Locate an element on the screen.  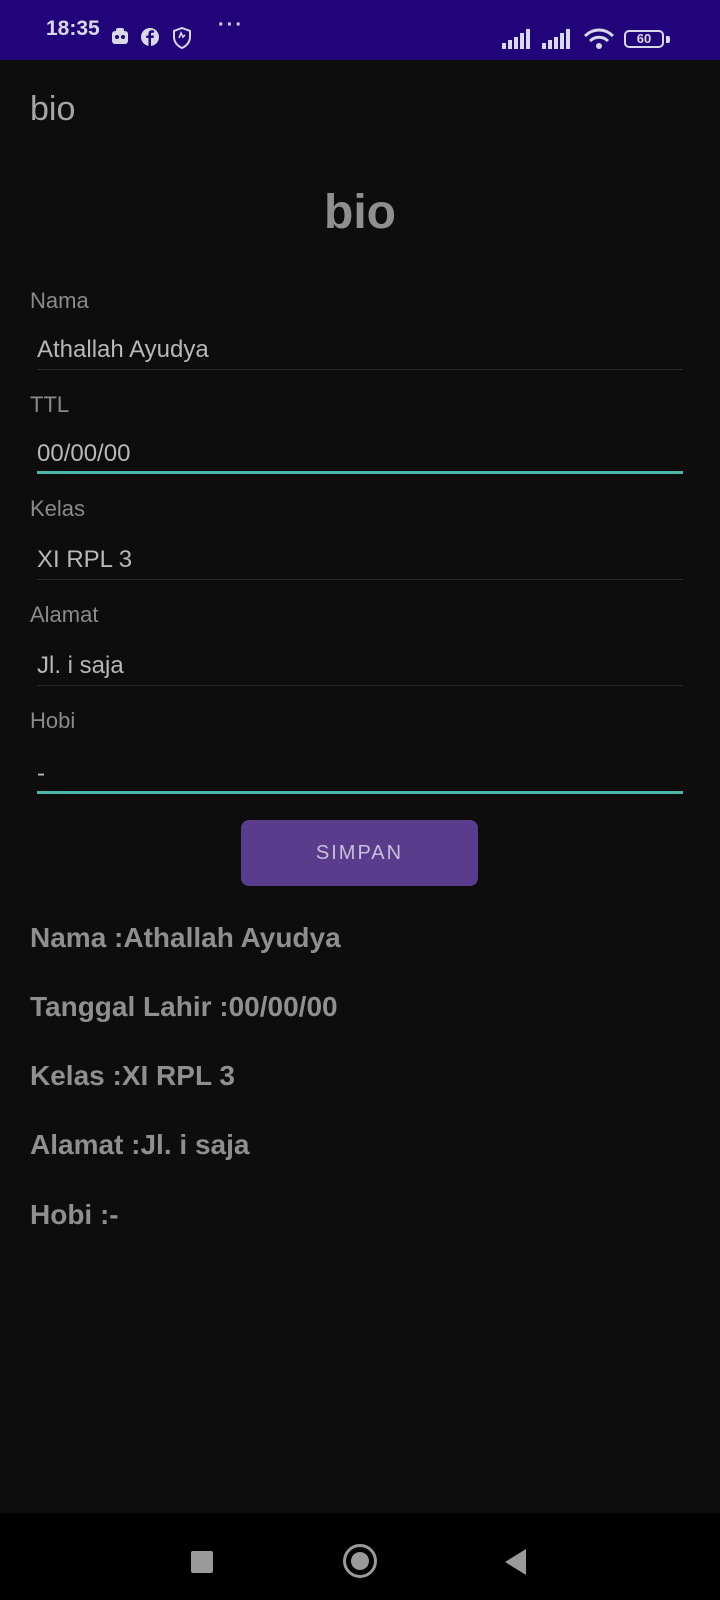
battery-icon: 60 is located at coordinates (644, 39).